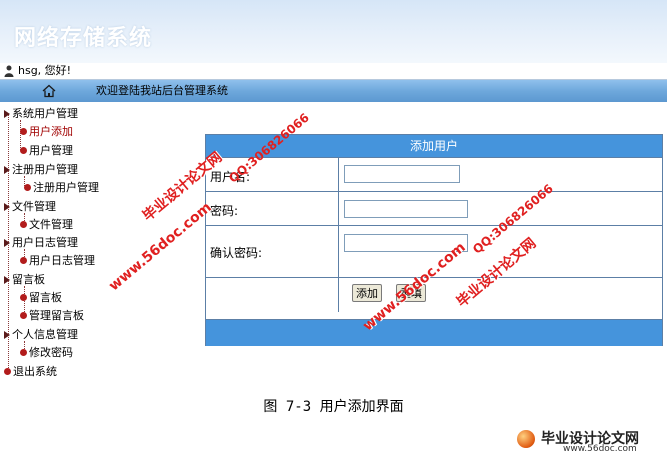  What do you see at coordinates (526, 439) in the screenshot?
I see `logo-ball-icon` at bounding box center [526, 439].